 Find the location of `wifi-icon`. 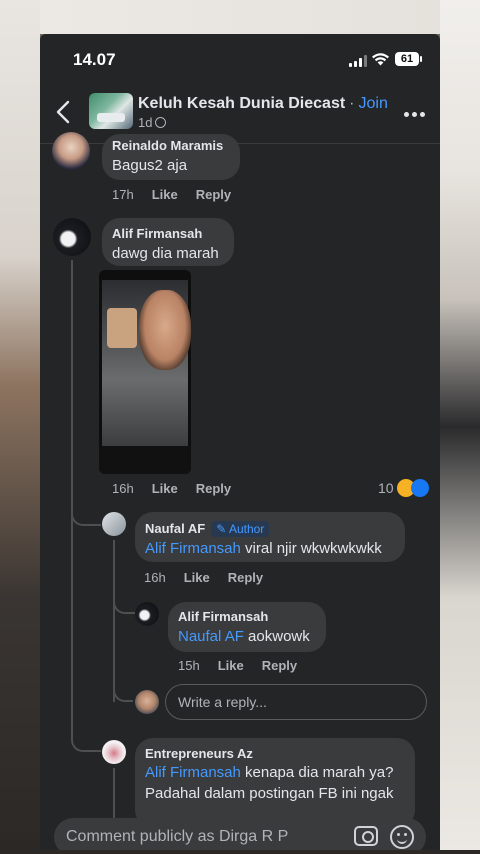

wifi-icon is located at coordinates (380, 59).